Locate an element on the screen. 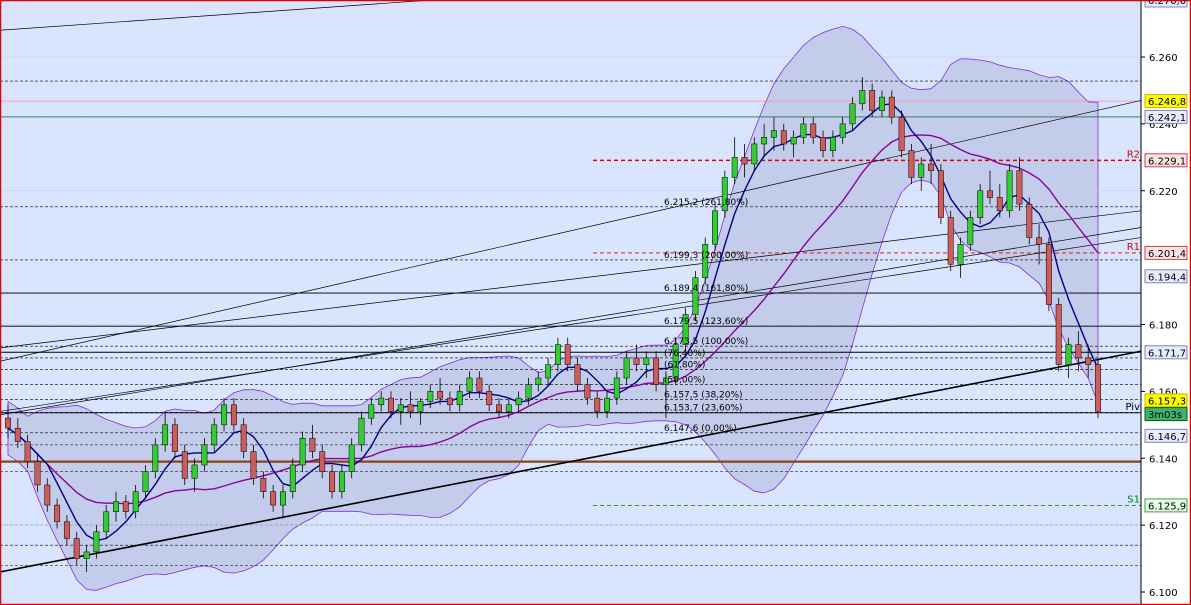 This screenshot has width=1191, height=605. axis-tick-label: 6.100 is located at coordinates (1163, 593).